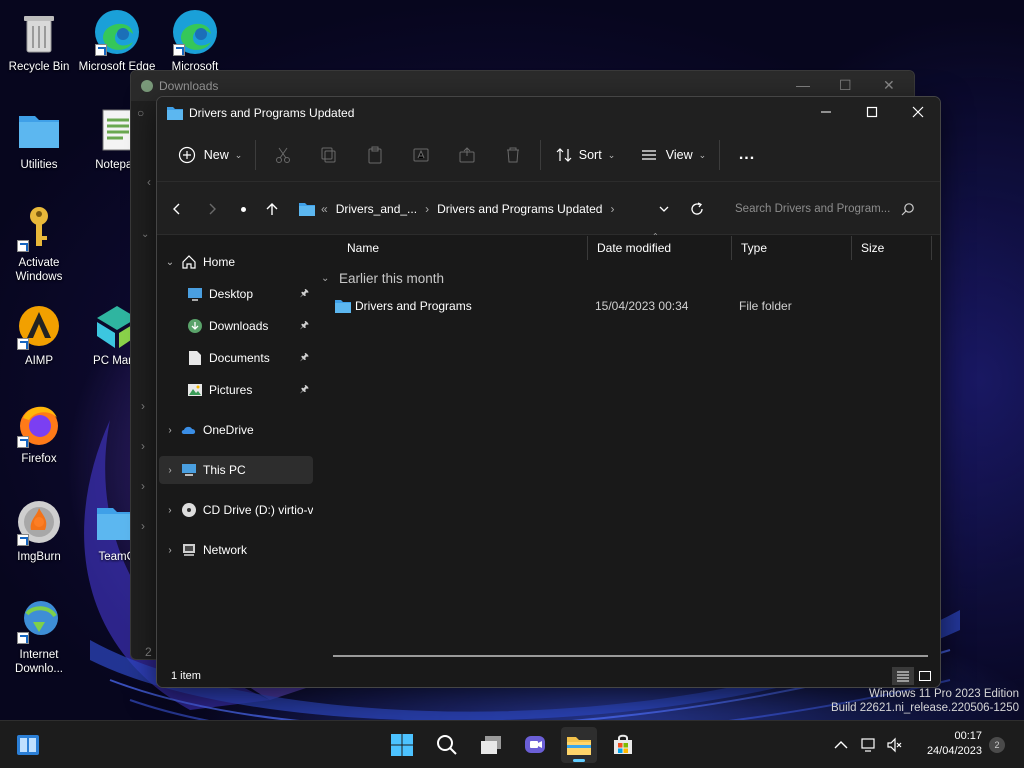 The width and height of the screenshot is (1024, 768). I want to click on refresh-button, so click(697, 209).